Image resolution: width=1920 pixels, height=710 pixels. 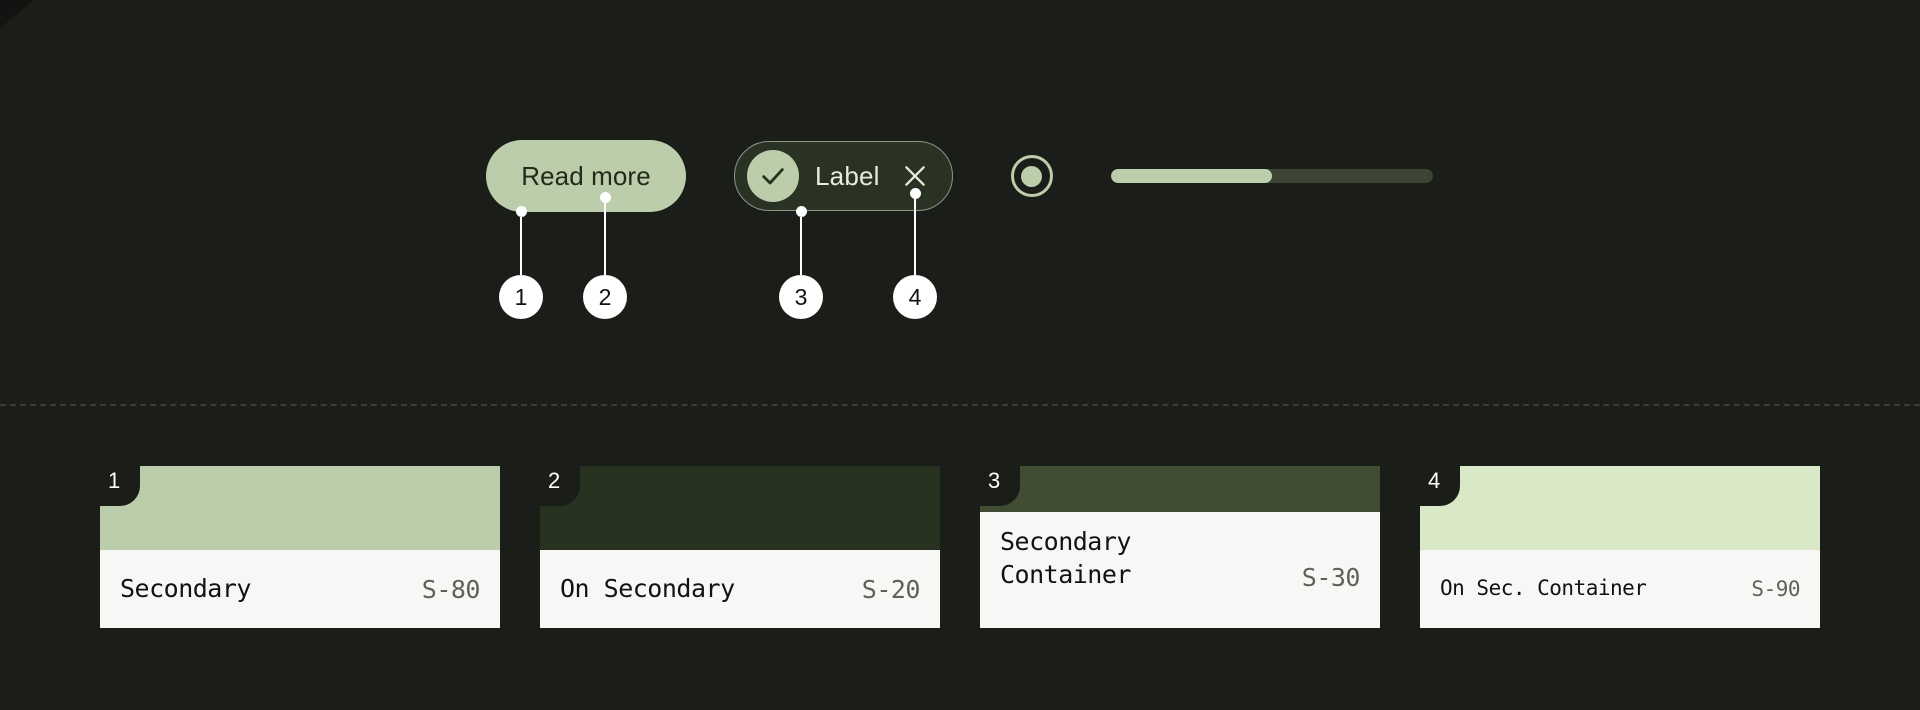 I want to click on callout-3: 3, so click(x=801, y=262).